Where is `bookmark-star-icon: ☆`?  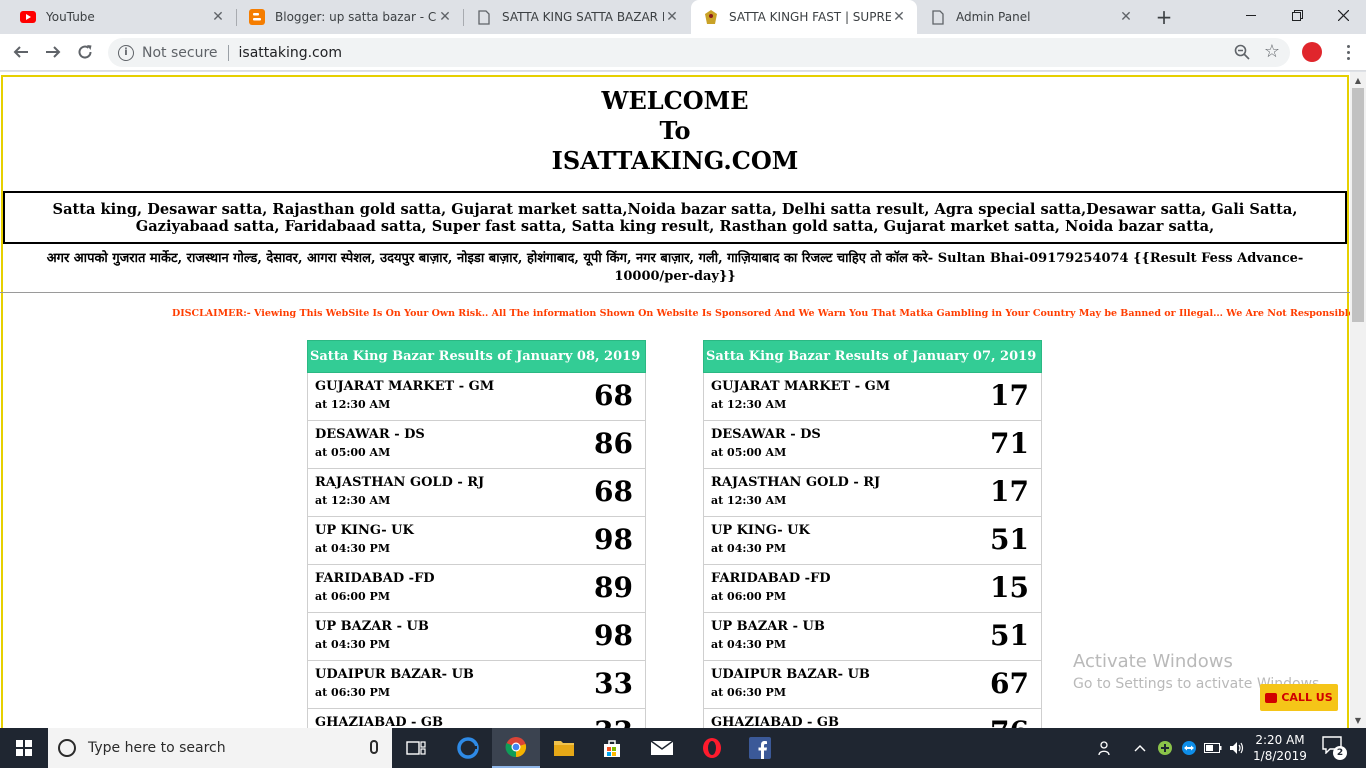 bookmark-star-icon: ☆ is located at coordinates (1272, 51).